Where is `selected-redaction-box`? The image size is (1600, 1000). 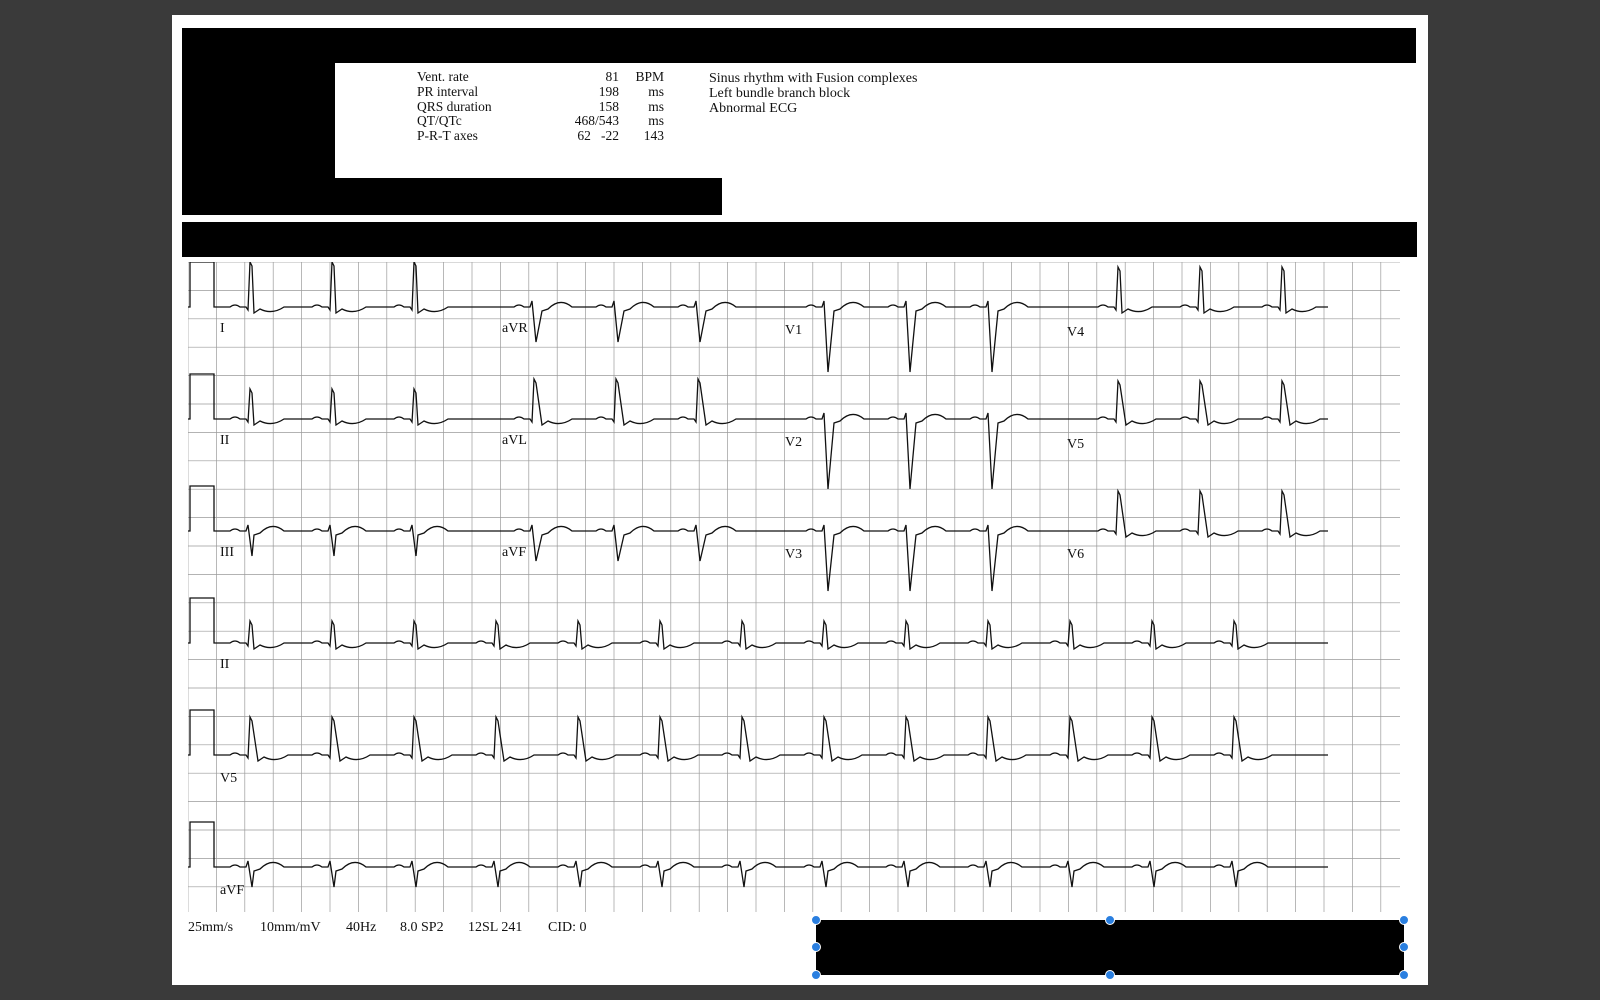 selected-redaction-box is located at coordinates (1110, 947).